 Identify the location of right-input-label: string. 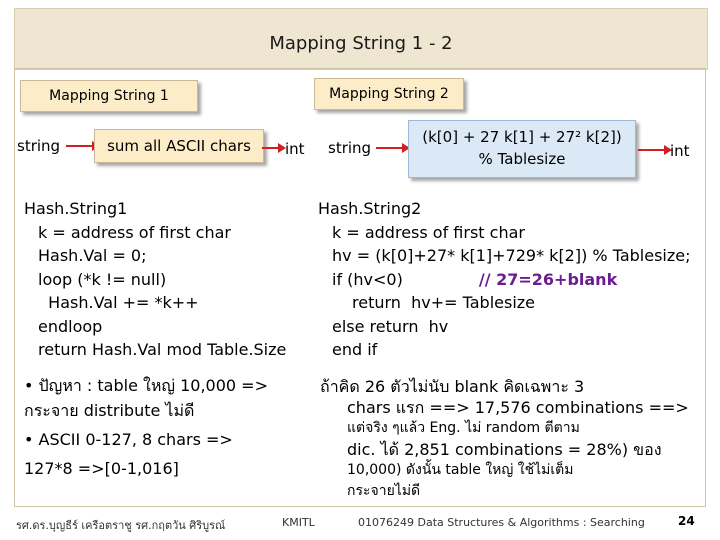
(350, 148).